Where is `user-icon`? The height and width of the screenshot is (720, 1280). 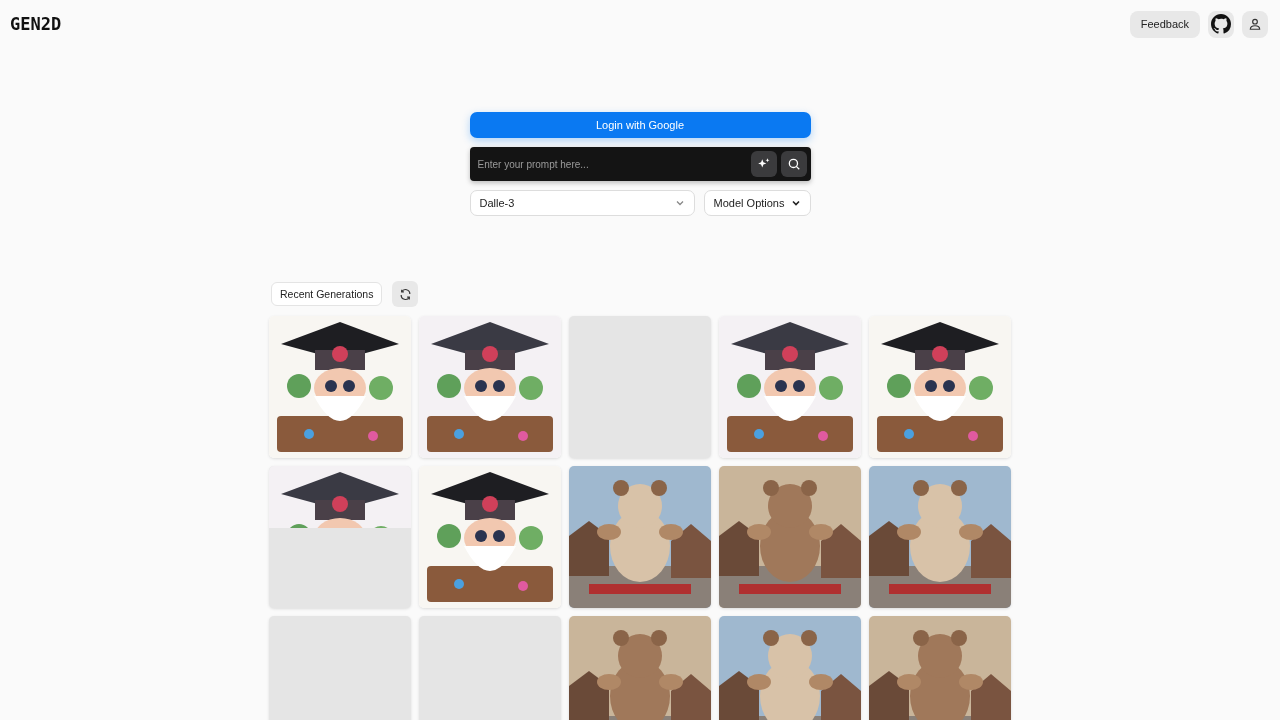 user-icon is located at coordinates (1255, 24).